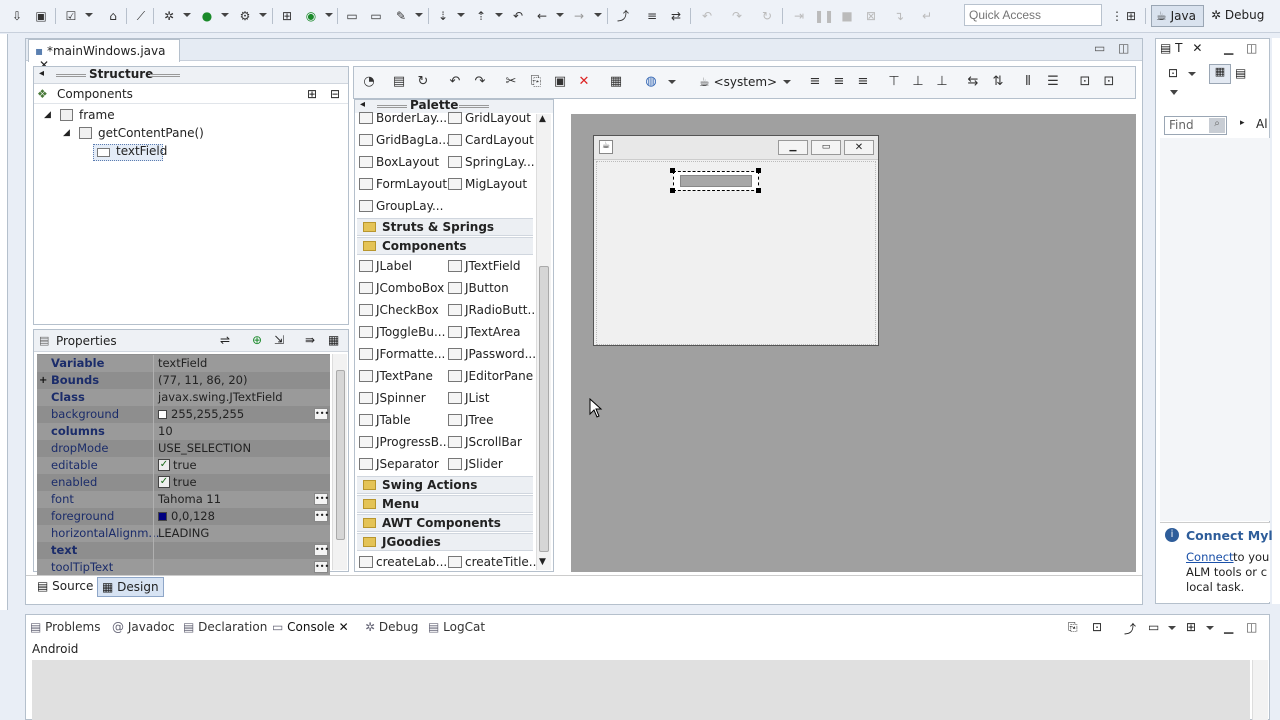 The height and width of the screenshot is (720, 1280). What do you see at coordinates (1251, 627) in the screenshot?
I see `maximize-view-icon: ◫` at bounding box center [1251, 627].